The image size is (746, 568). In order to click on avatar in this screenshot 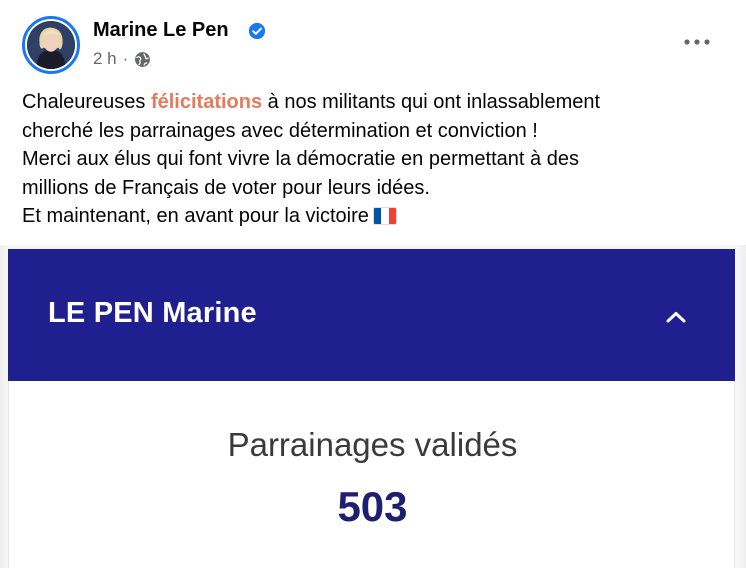, I will do `click(51, 45)`.